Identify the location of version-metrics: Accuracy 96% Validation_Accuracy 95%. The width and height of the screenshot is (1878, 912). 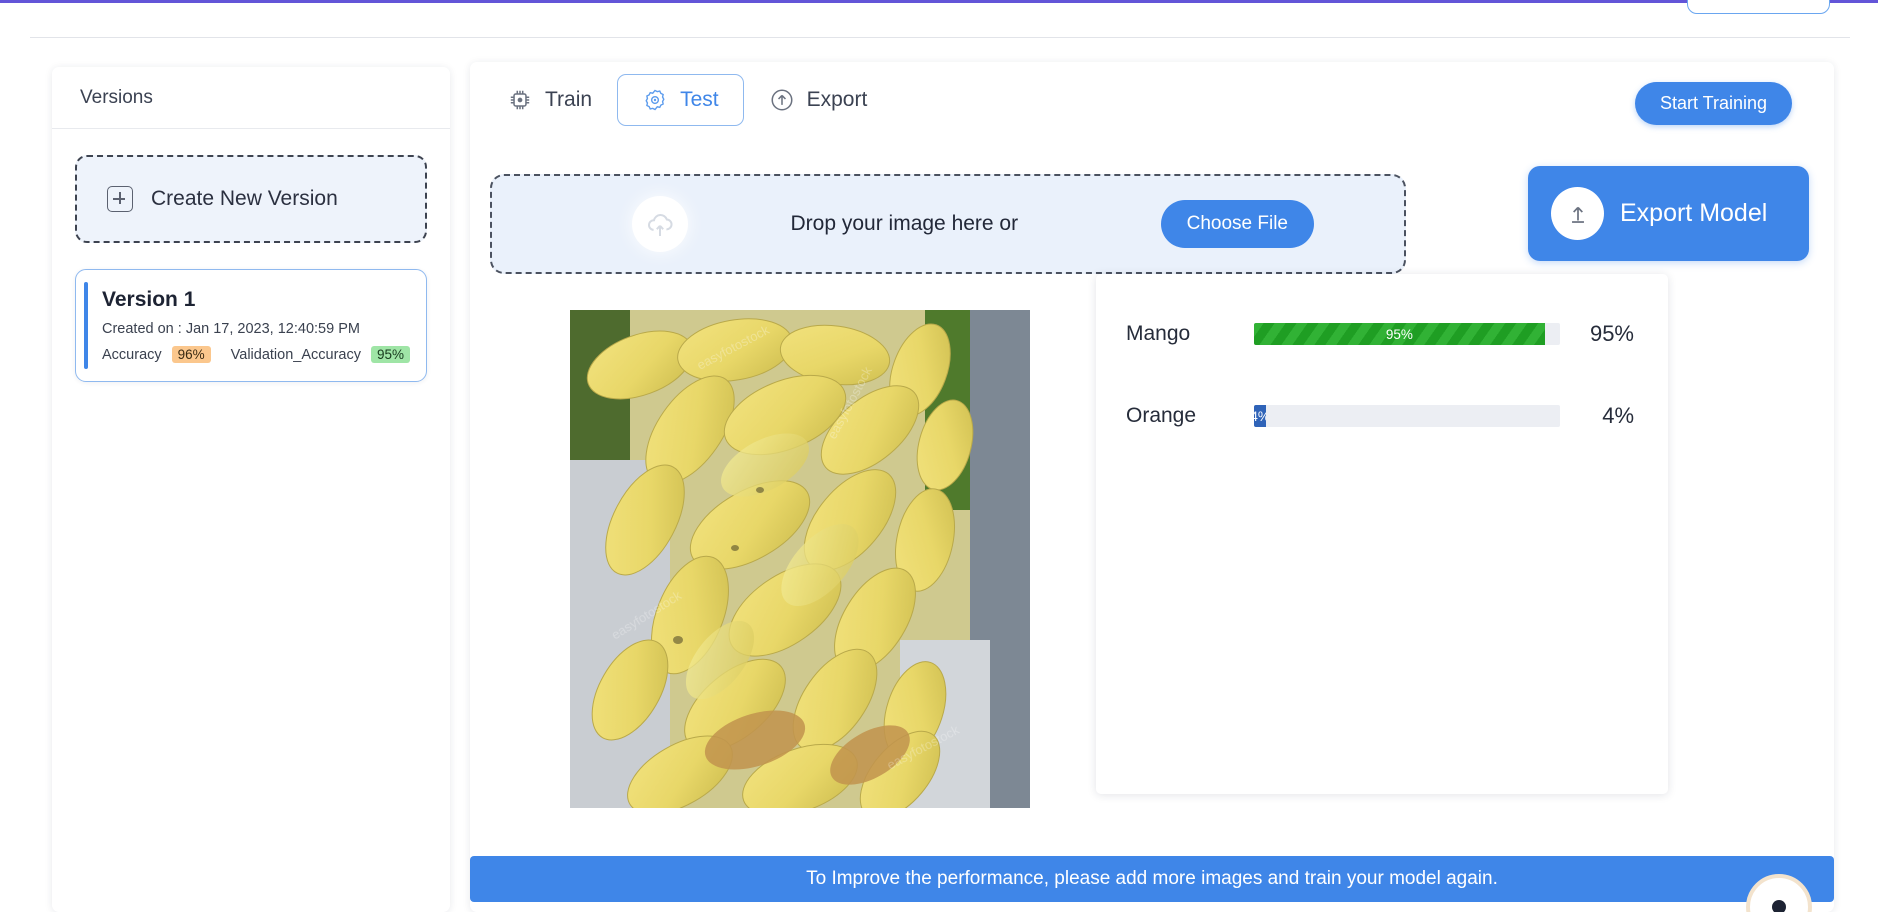
(256, 354).